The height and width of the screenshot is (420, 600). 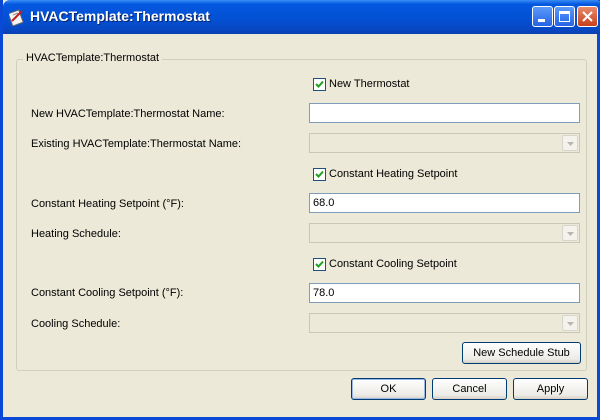 What do you see at coordinates (393, 174) in the screenshot?
I see `constant-heating-label: Constant Heating Setpoint` at bounding box center [393, 174].